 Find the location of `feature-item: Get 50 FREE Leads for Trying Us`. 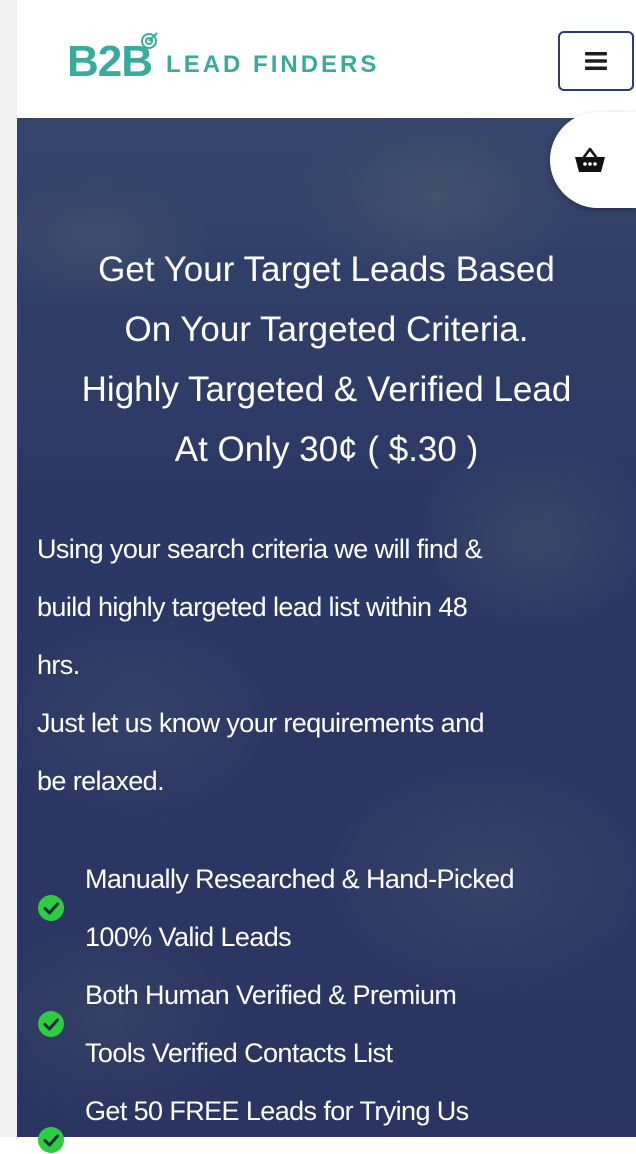

feature-item: Get 50 FREE Leads for Trying Us is located at coordinates (332, 1117).